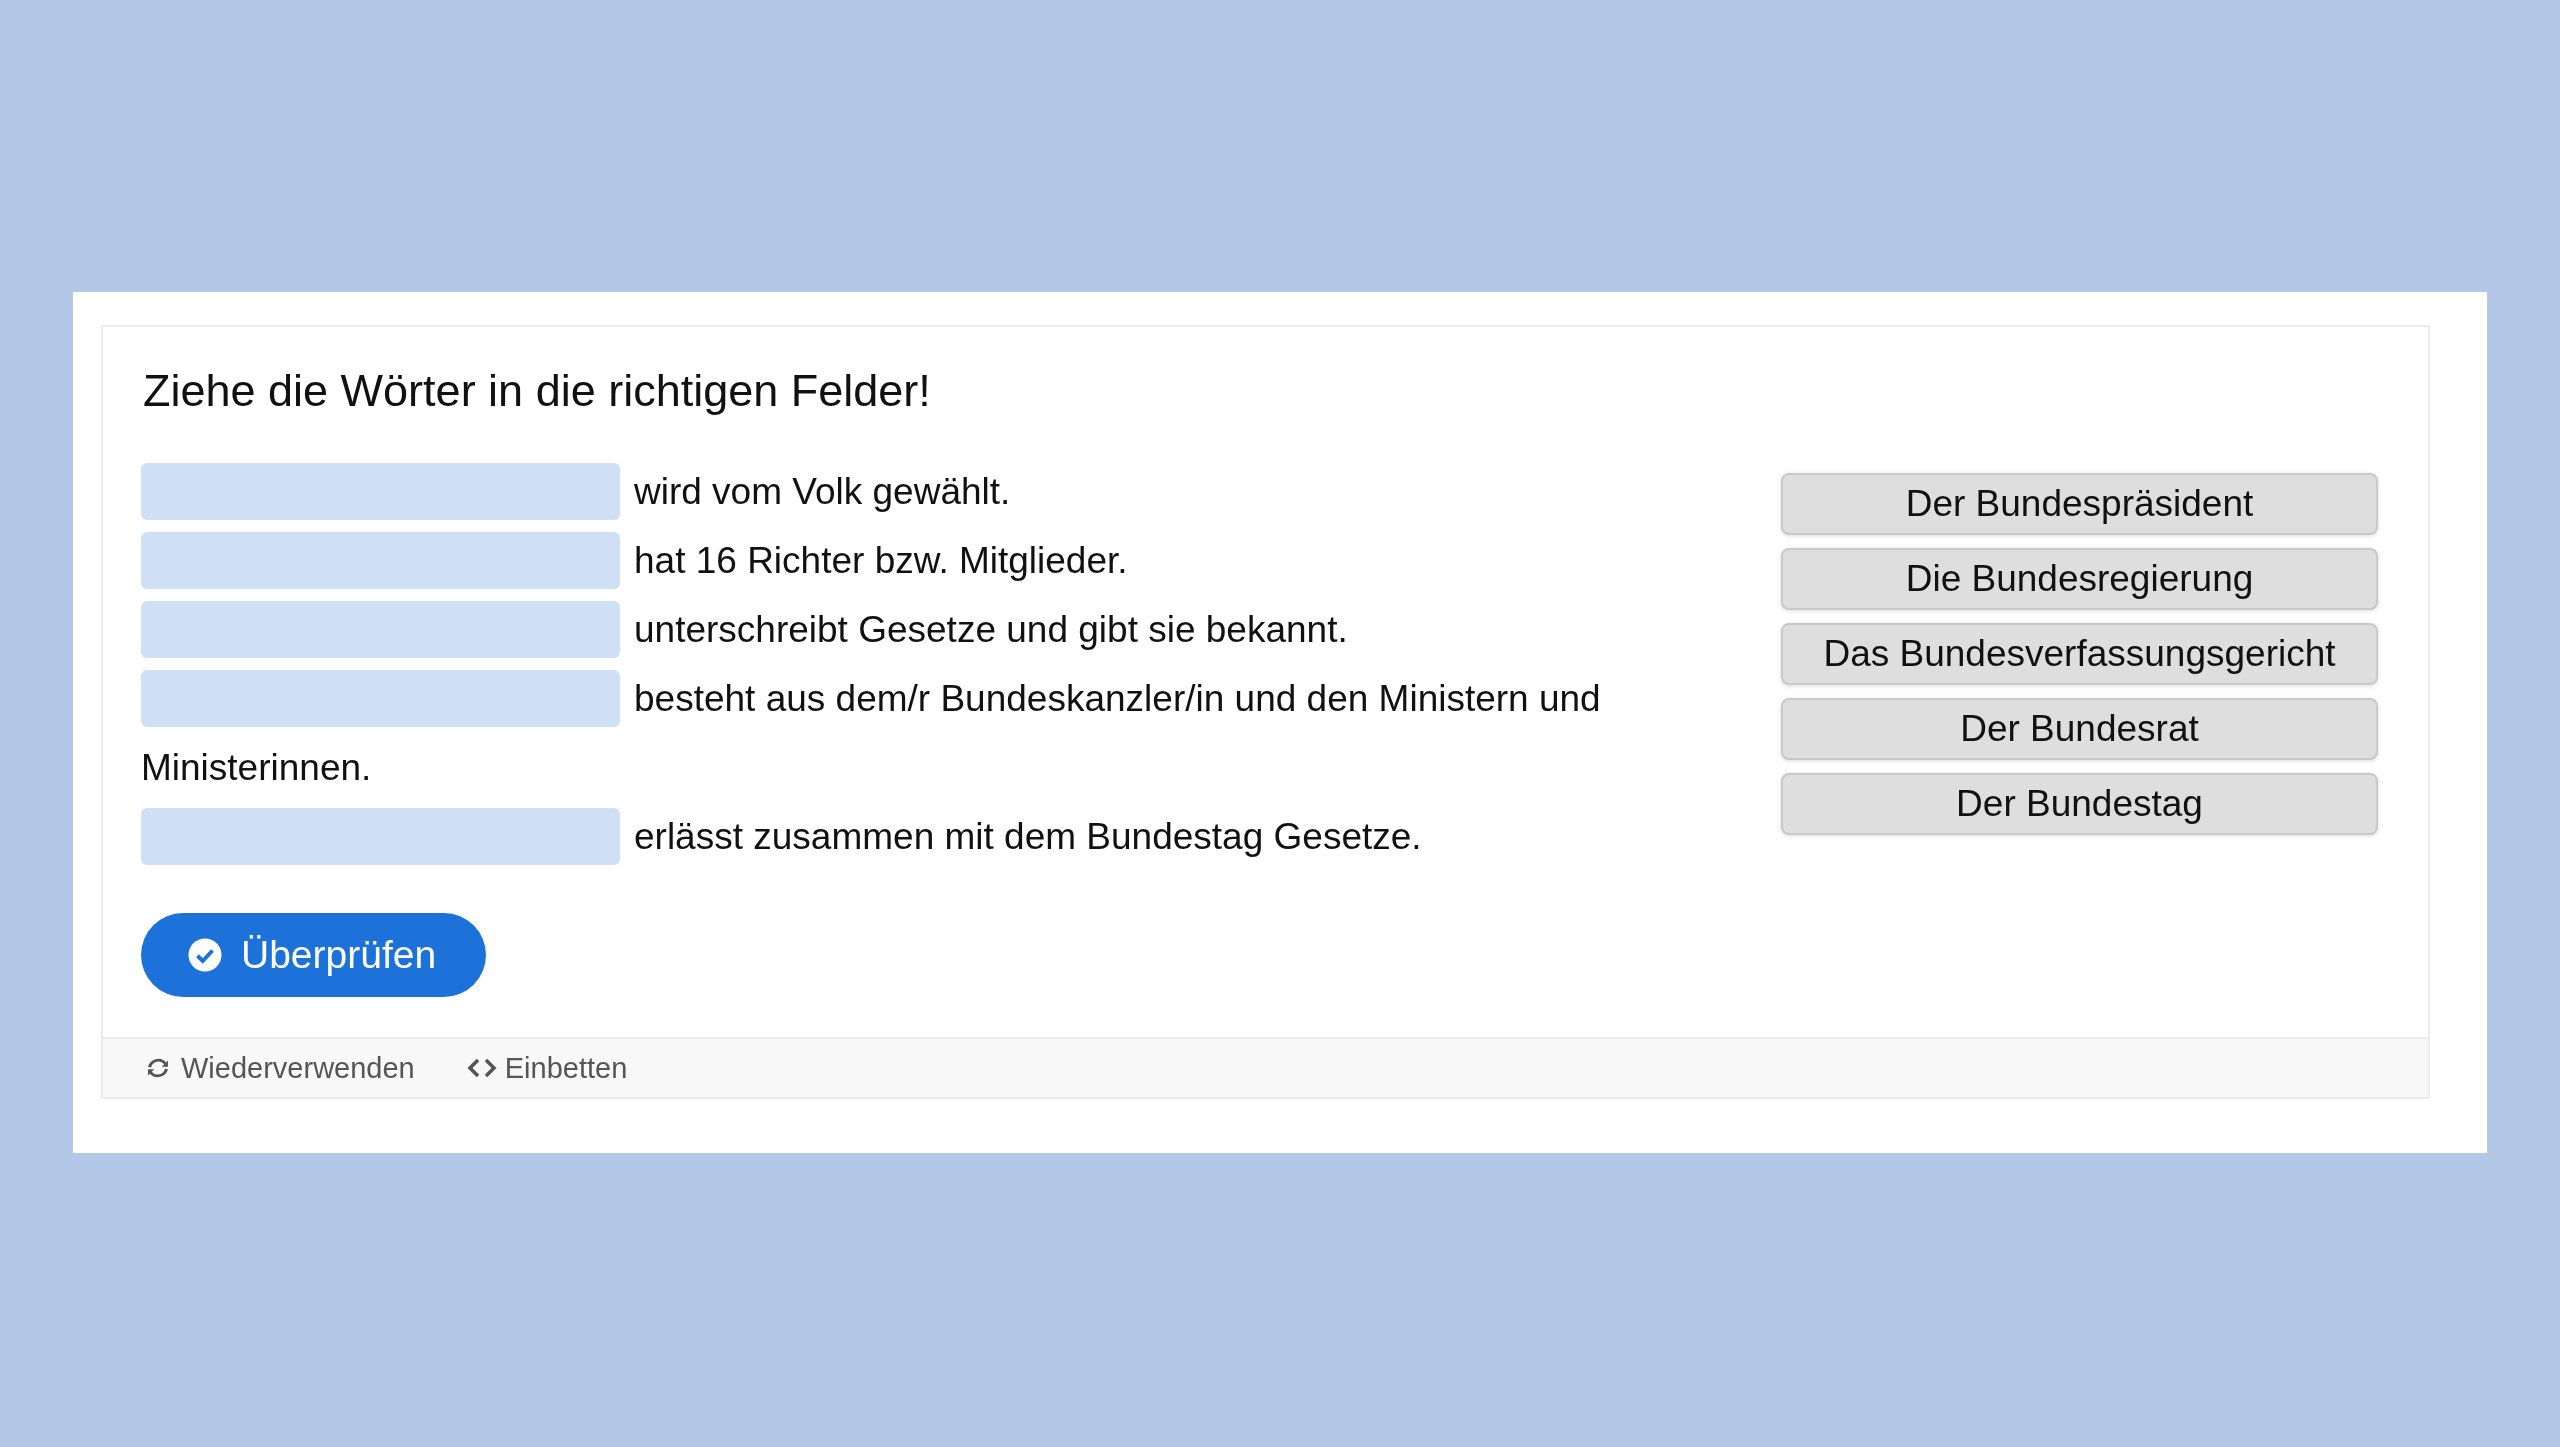 The image size is (2560, 1447). Describe the element at coordinates (2079, 504) in the screenshot. I see `word-chip: Der Bundespräsident` at that location.